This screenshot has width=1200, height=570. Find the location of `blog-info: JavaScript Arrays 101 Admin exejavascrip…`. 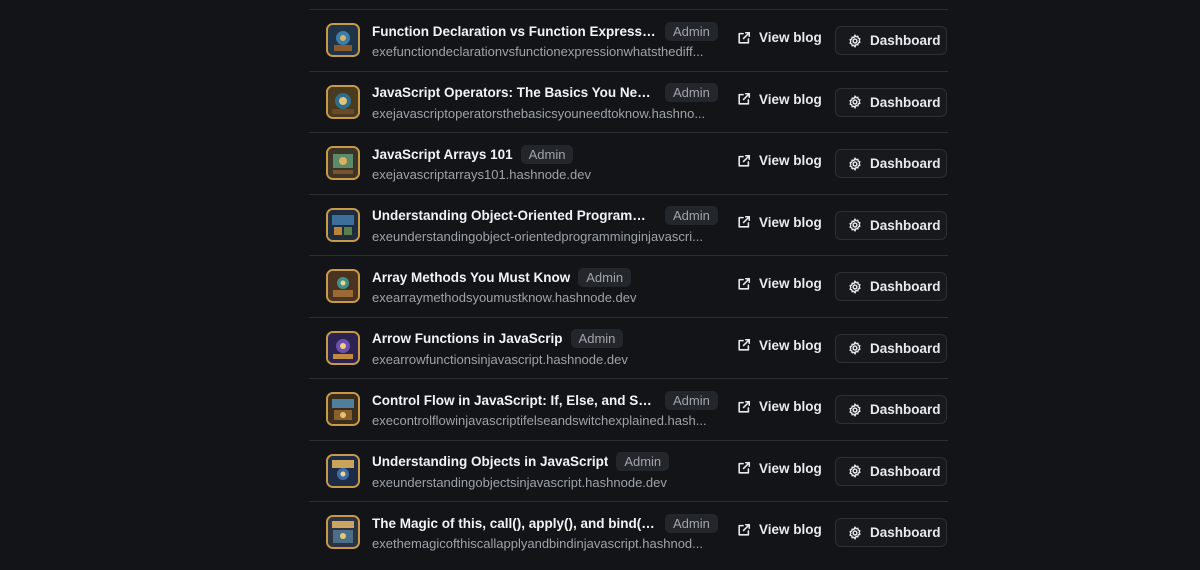

blog-info: JavaScript Arrays 101 Admin exejavascrip… is located at coordinates (545, 163).